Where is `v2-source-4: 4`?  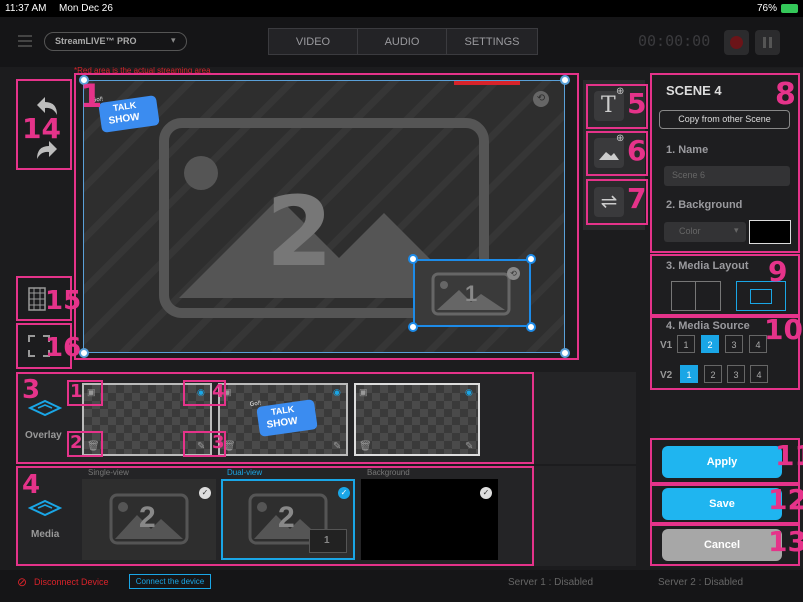
v2-source-4: 4 is located at coordinates (759, 374).